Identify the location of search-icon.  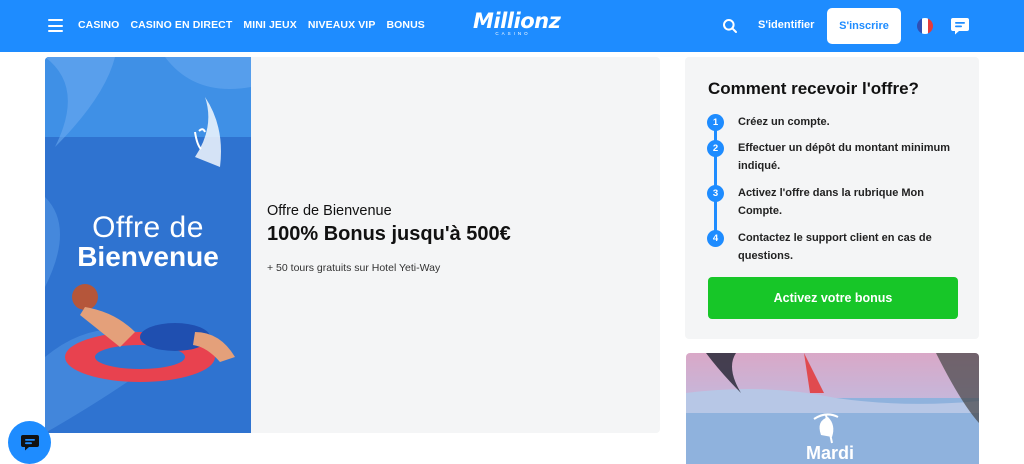
(730, 26).